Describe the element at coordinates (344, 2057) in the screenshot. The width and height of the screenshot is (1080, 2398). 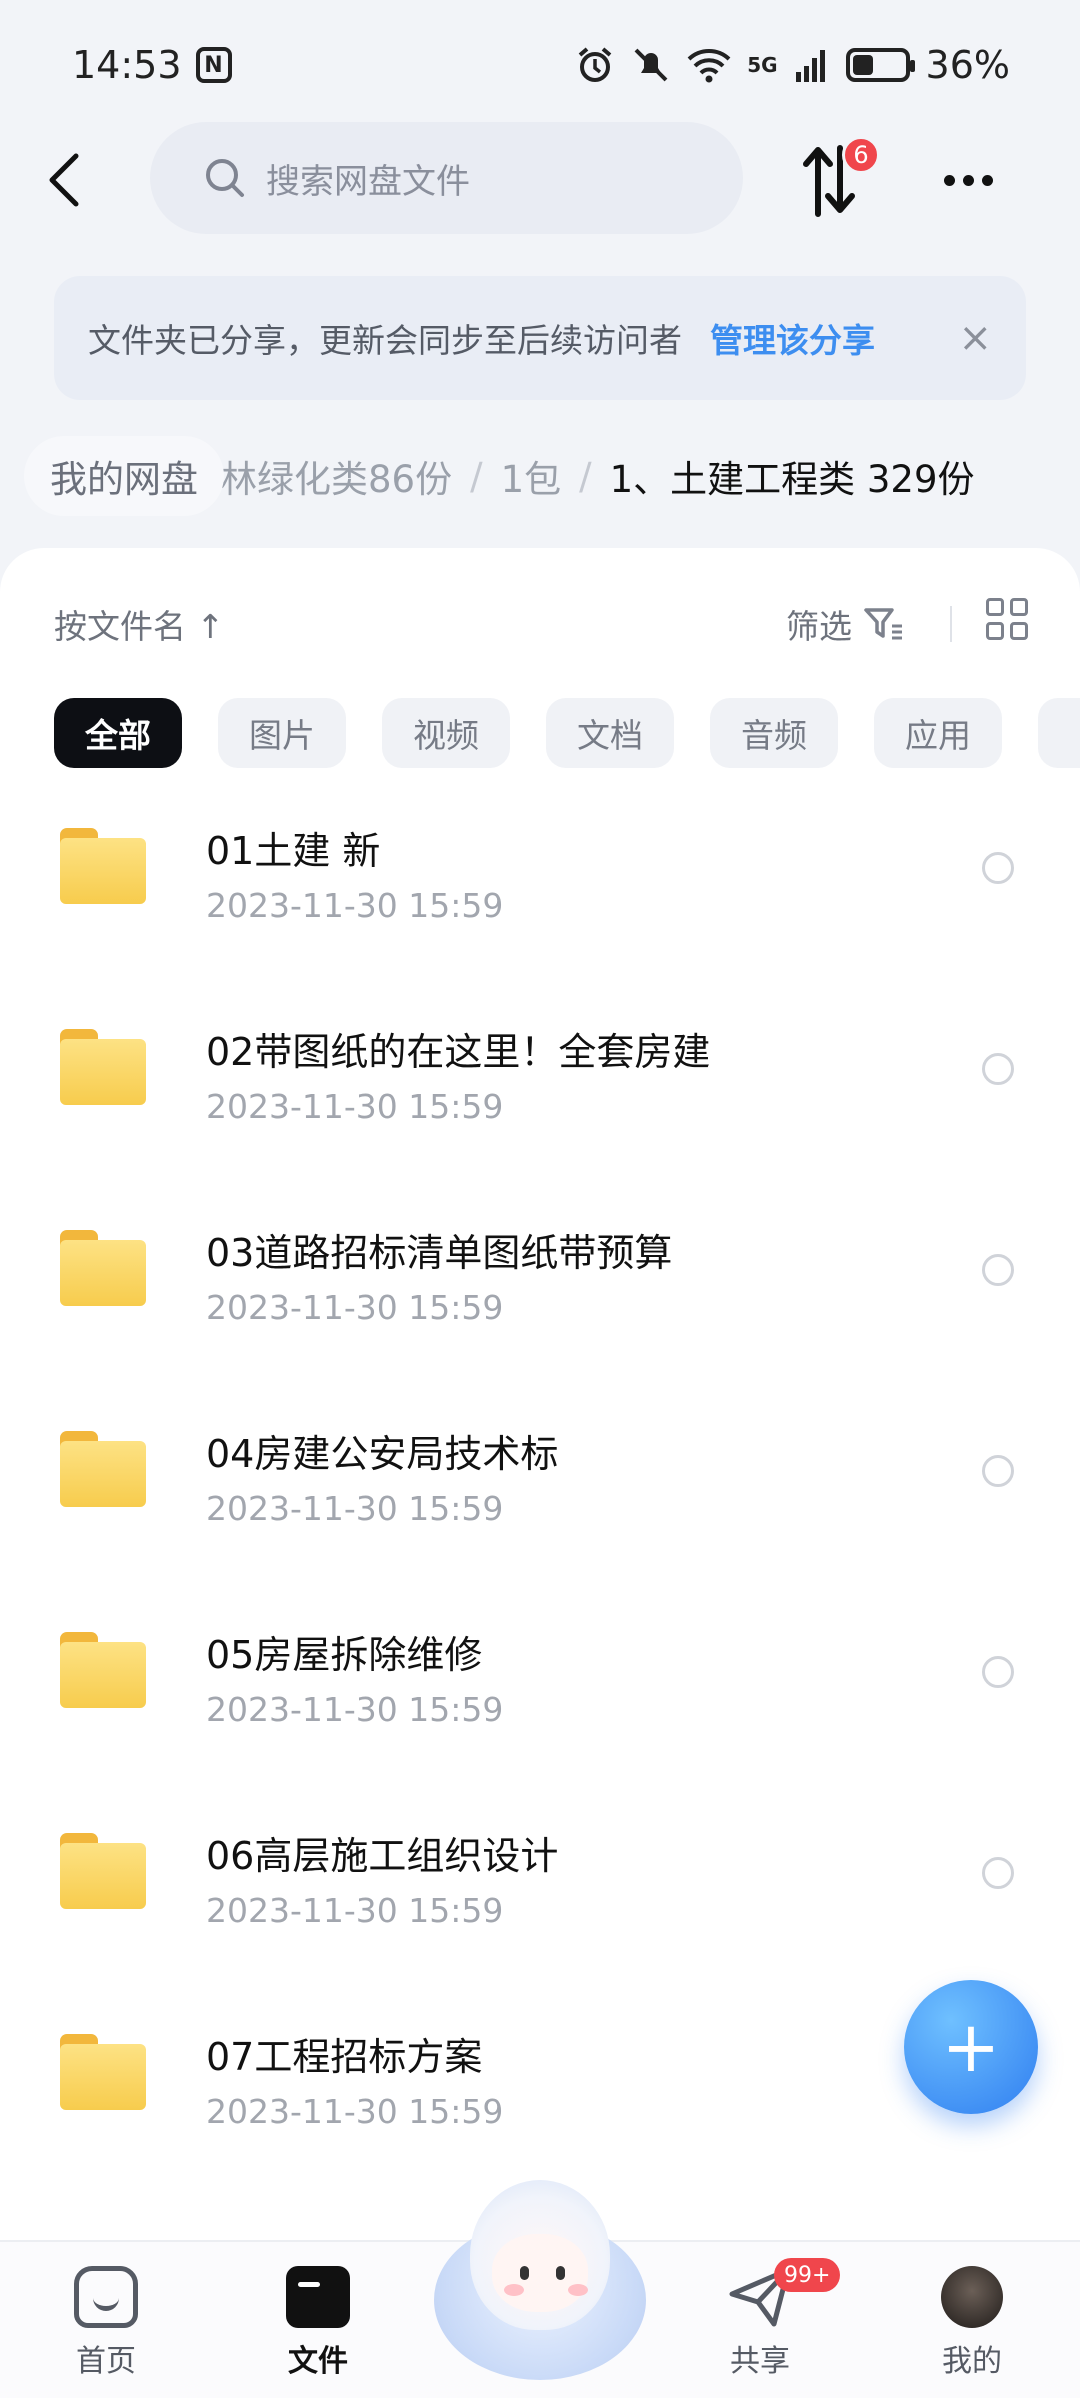
I see `file-name: 07工程招标方案` at that location.